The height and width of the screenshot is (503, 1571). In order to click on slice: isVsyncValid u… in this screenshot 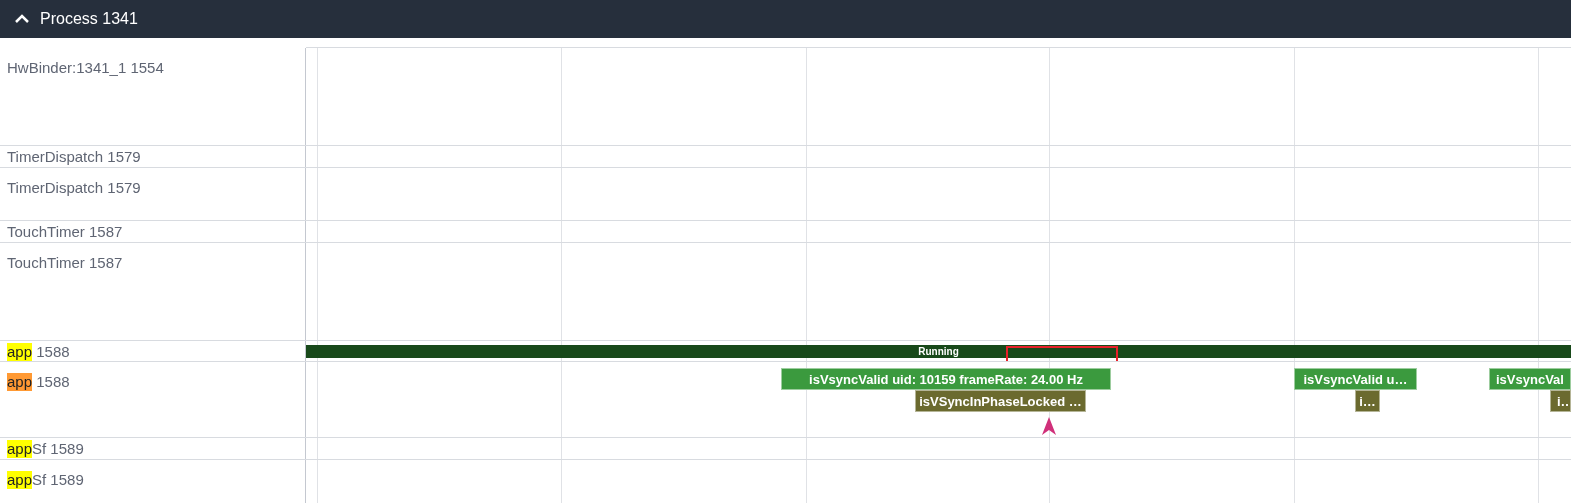, I will do `click(1355, 379)`.